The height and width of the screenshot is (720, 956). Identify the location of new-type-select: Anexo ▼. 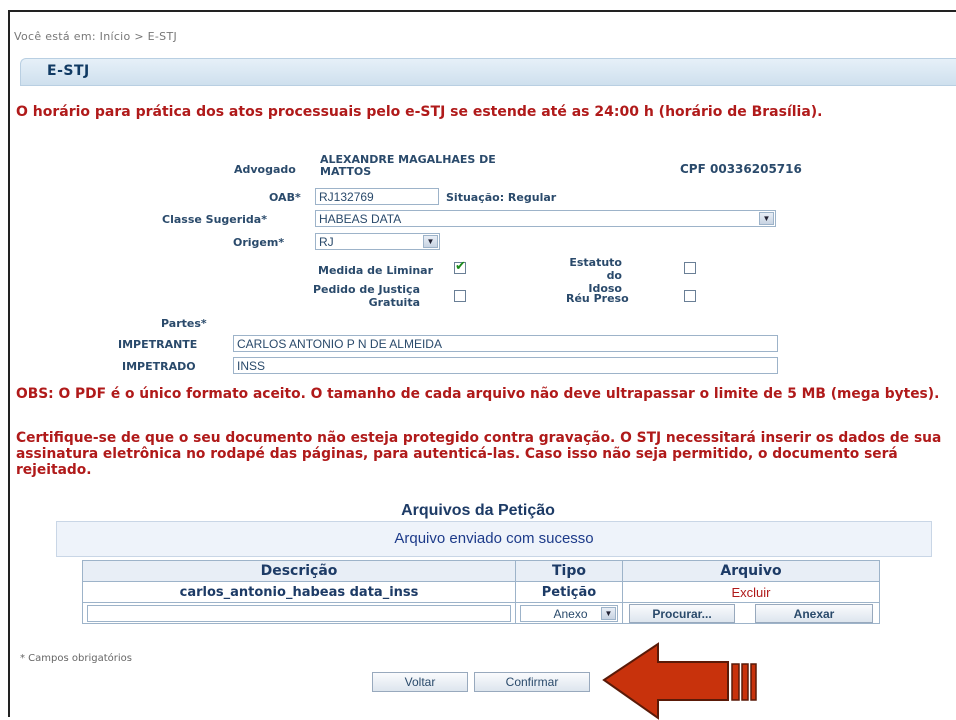
(569, 613).